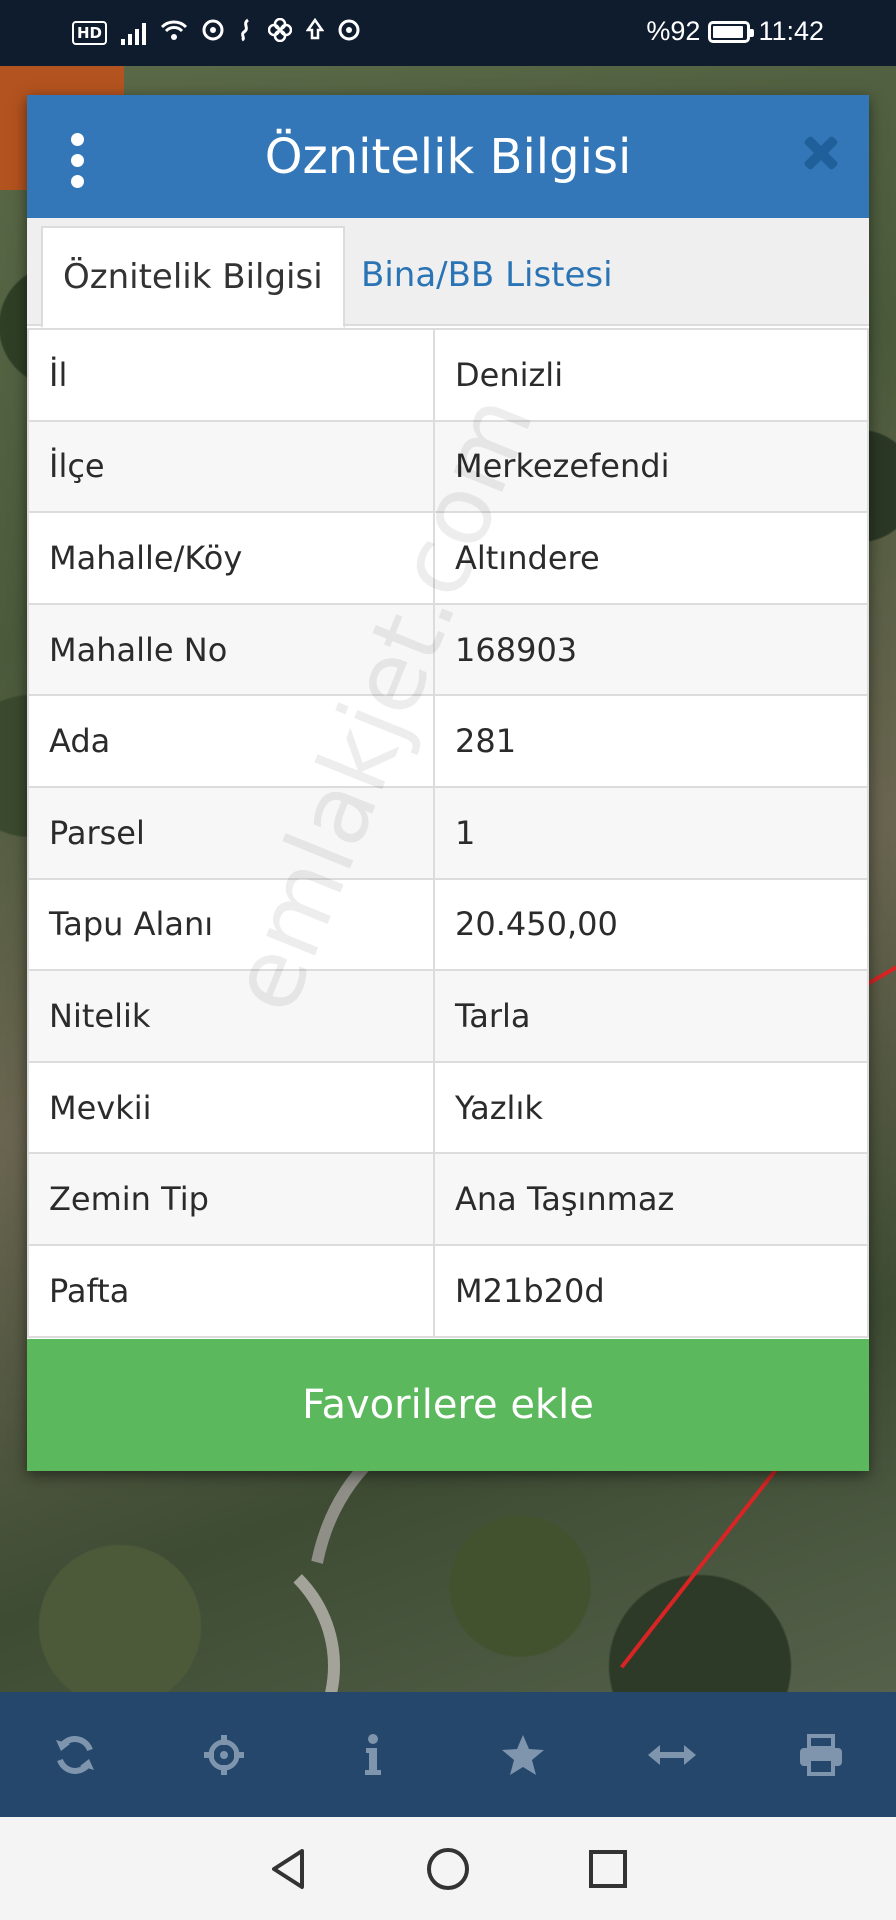 The width and height of the screenshot is (896, 1920). What do you see at coordinates (448, 33) in the screenshot?
I see `status-bar: HD %92 11:42` at bounding box center [448, 33].